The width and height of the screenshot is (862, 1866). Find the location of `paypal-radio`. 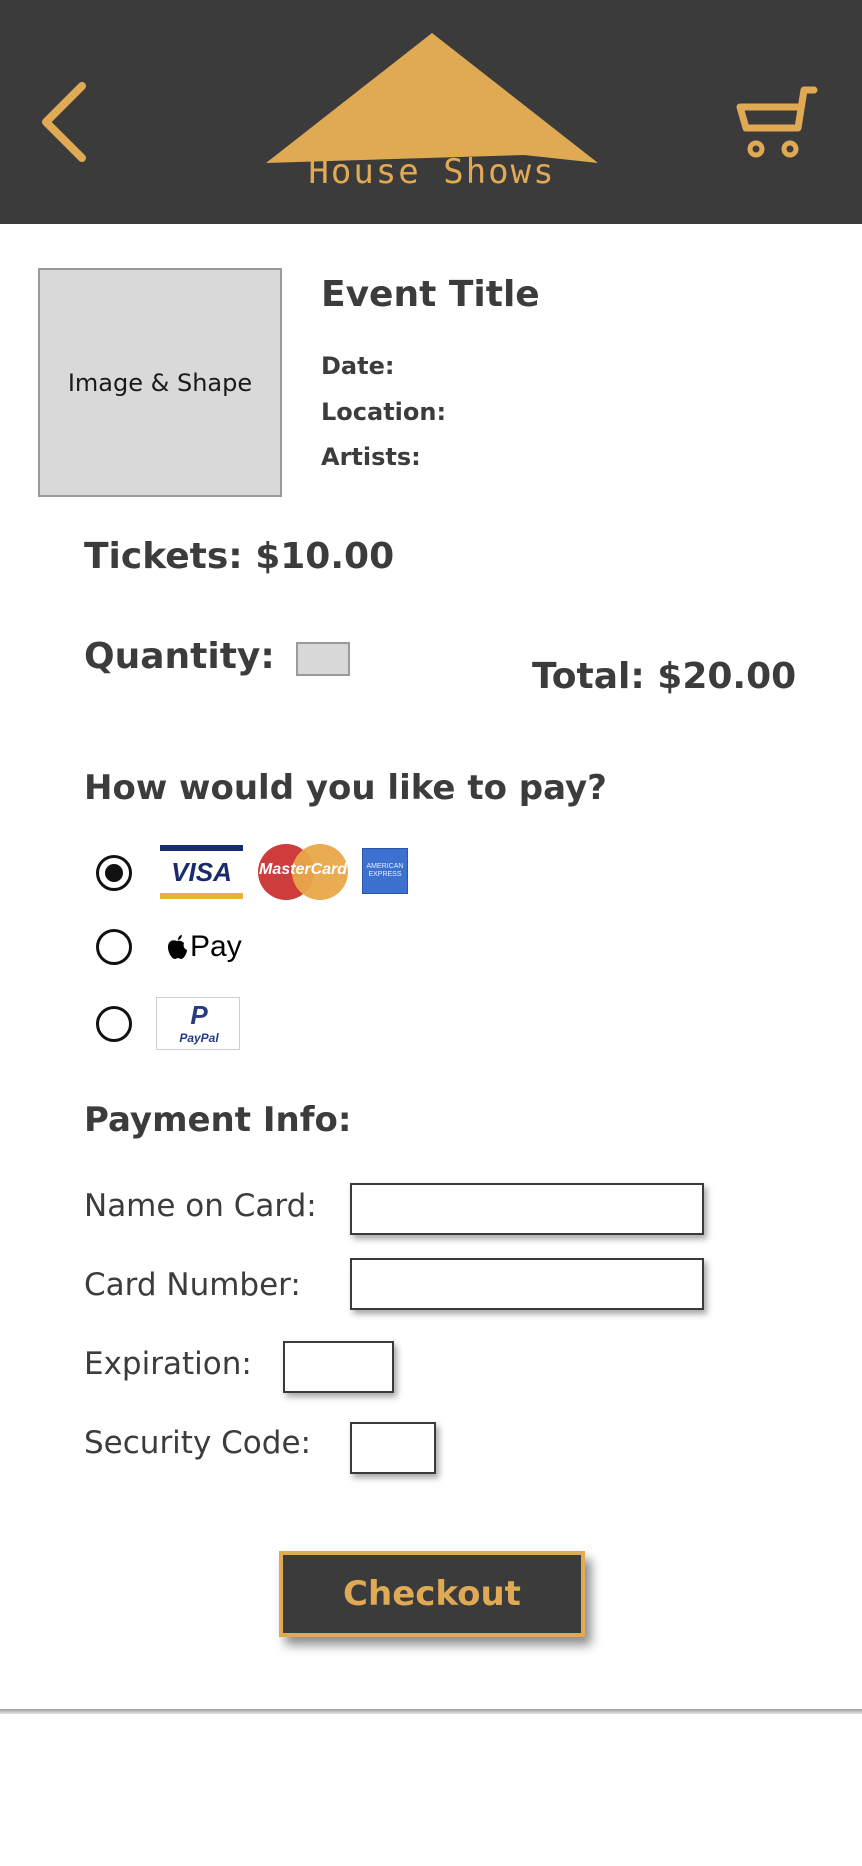

paypal-radio is located at coordinates (114, 1024).